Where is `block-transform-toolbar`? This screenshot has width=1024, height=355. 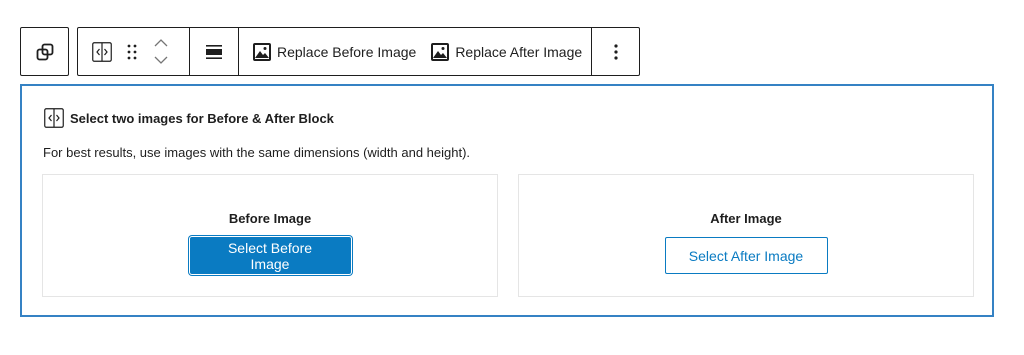 block-transform-toolbar is located at coordinates (44, 51).